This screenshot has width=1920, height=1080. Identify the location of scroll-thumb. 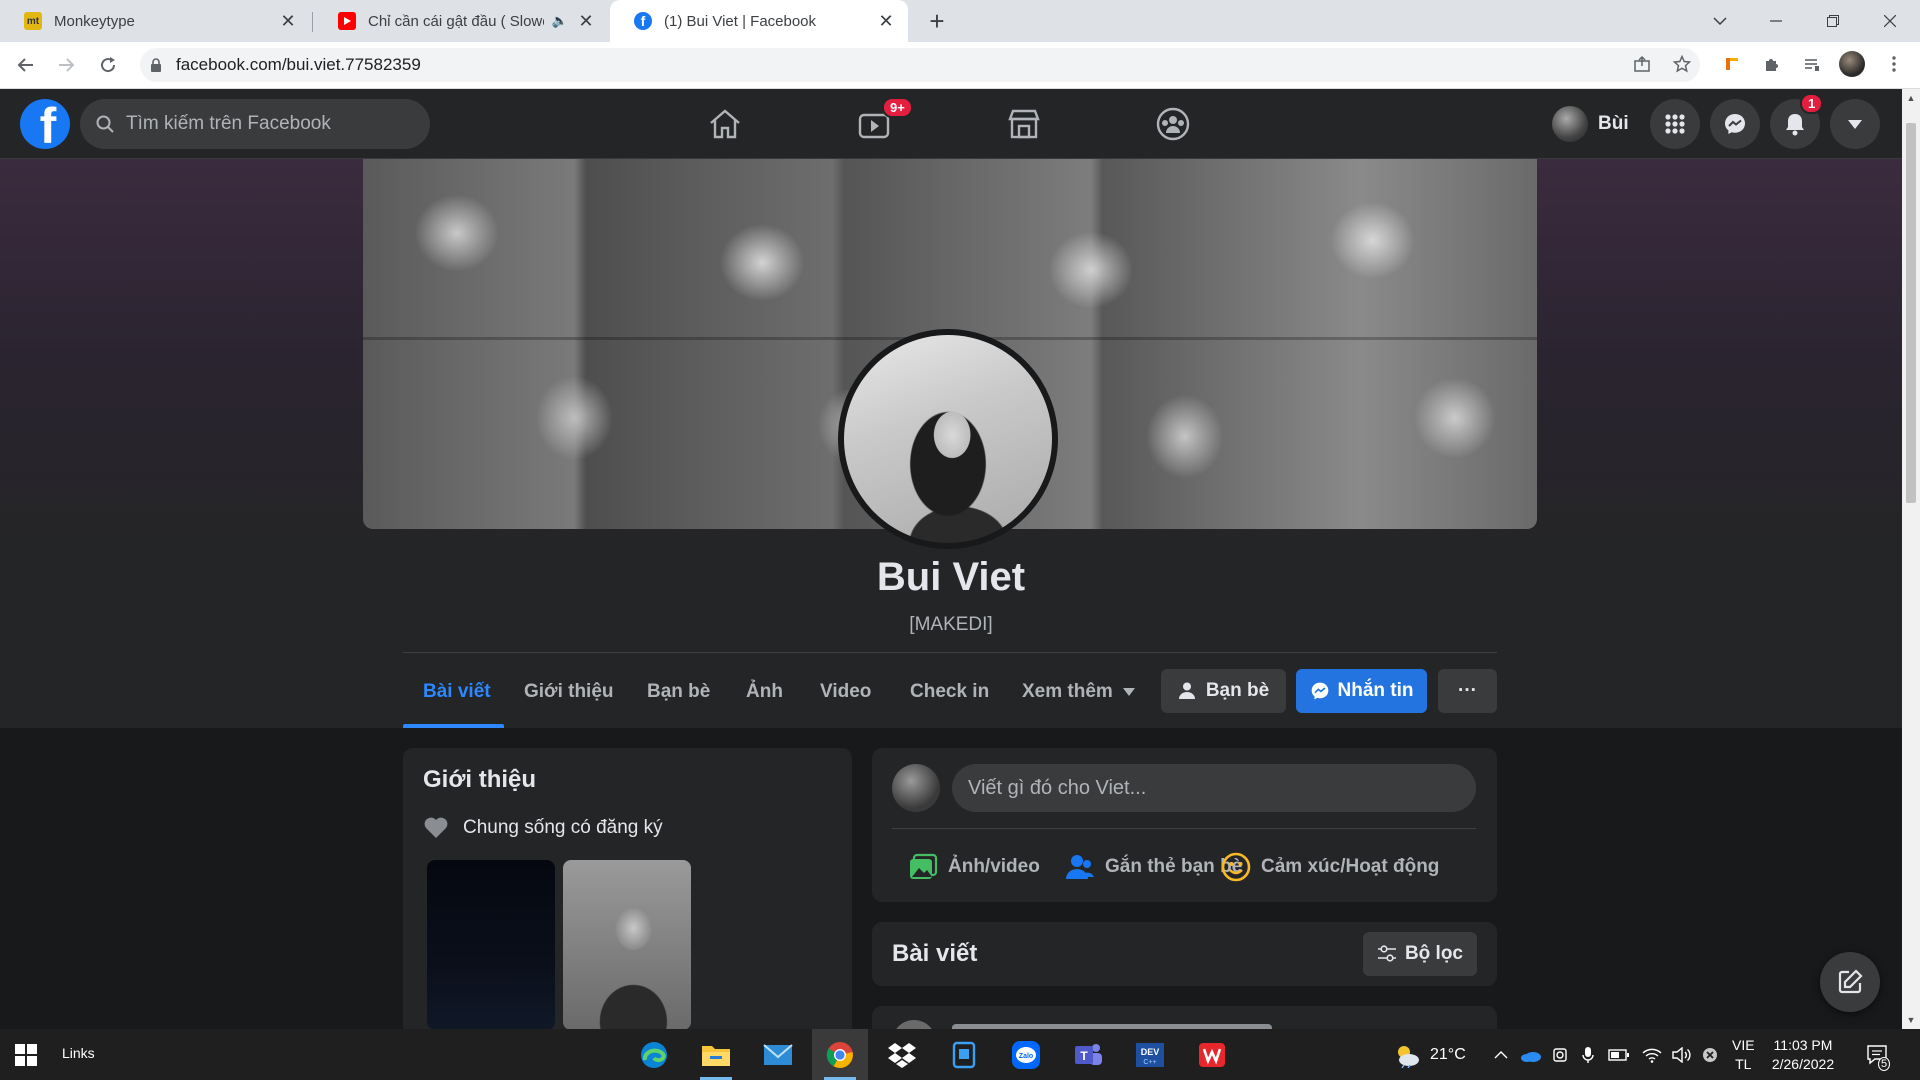
(1911, 313).